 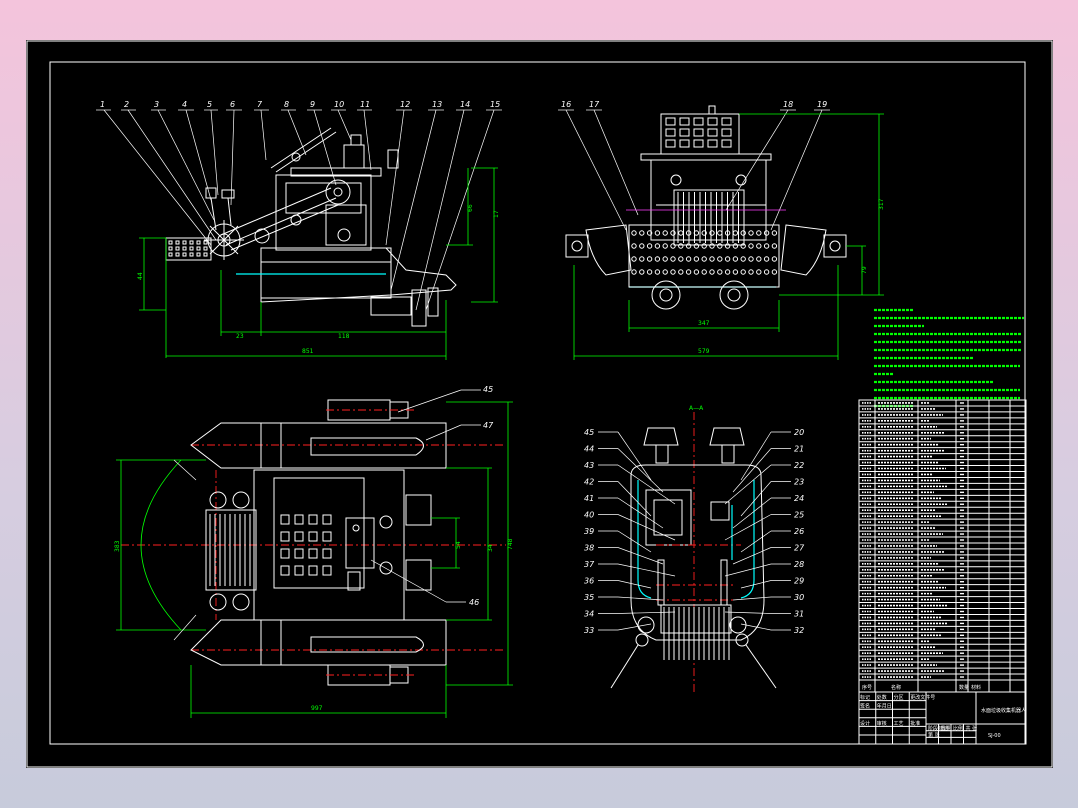 What do you see at coordinates (864, 270) in the screenshot?
I see `dim-front-lower-height: 79` at bounding box center [864, 270].